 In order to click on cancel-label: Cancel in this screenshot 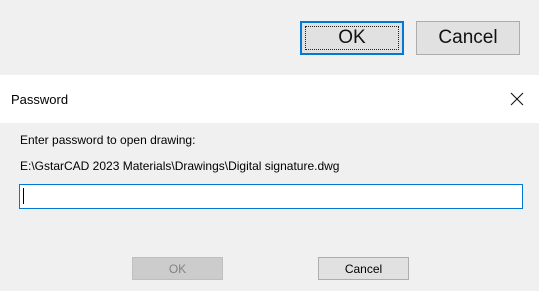, I will do `click(363, 268)`.